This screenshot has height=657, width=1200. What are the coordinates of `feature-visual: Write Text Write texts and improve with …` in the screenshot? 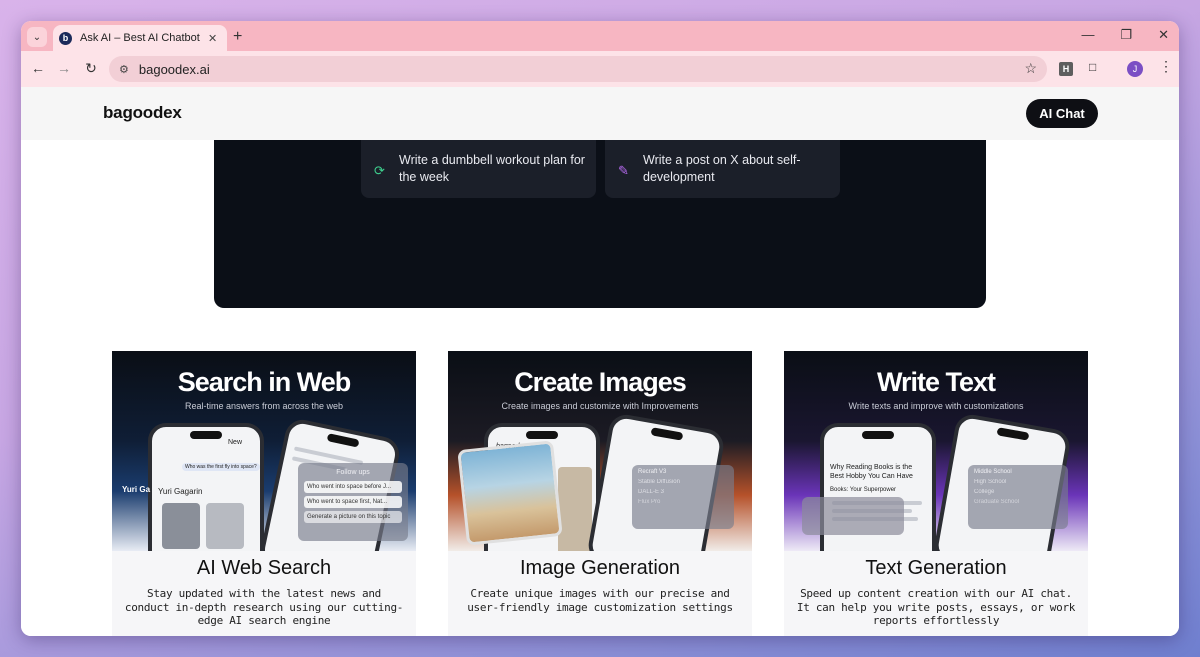 It's located at (936, 451).